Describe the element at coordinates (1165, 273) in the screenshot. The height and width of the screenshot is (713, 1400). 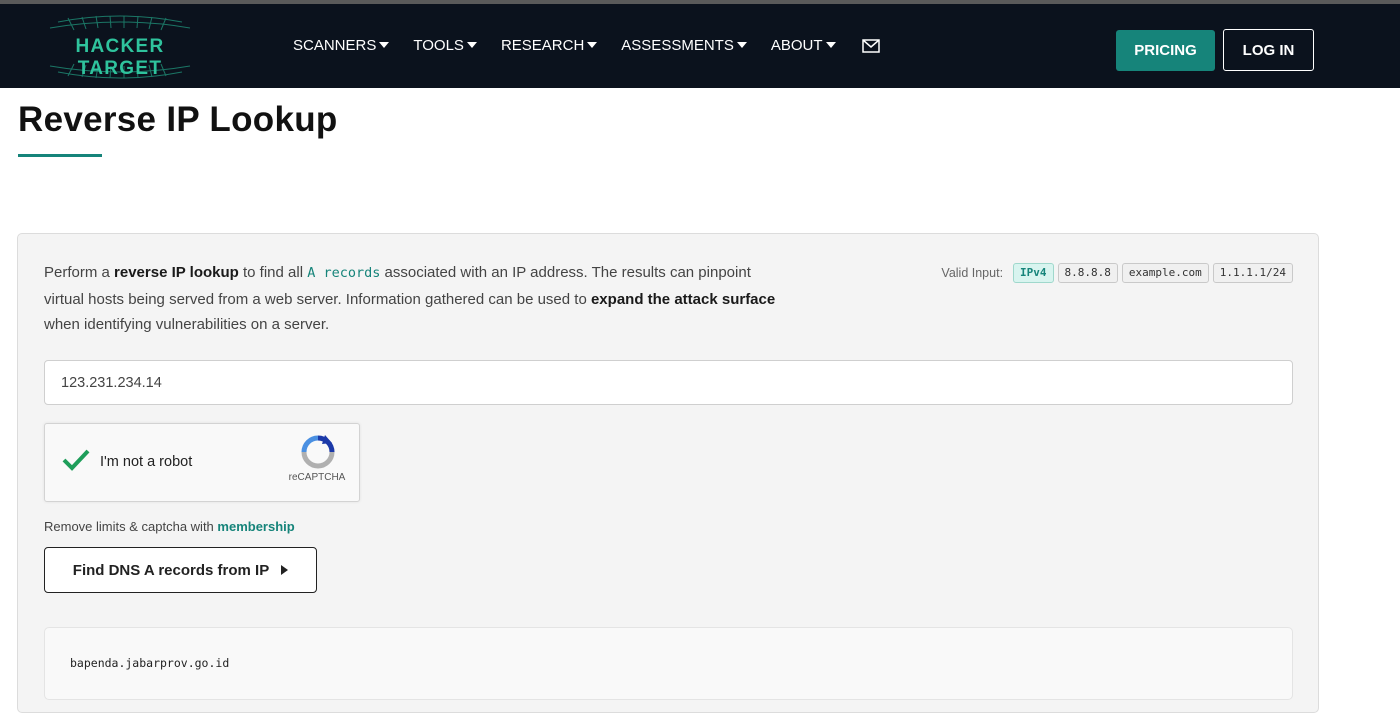
I see `valid-input-tag: example.com` at that location.